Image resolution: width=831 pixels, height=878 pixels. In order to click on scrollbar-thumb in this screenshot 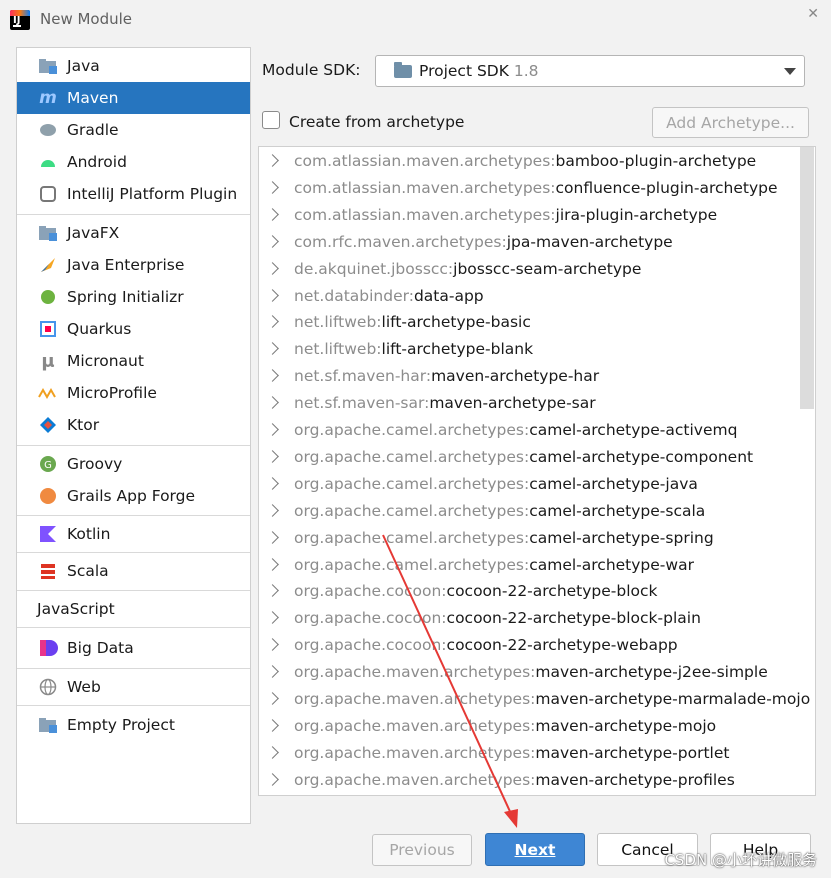, I will do `click(807, 278)`.